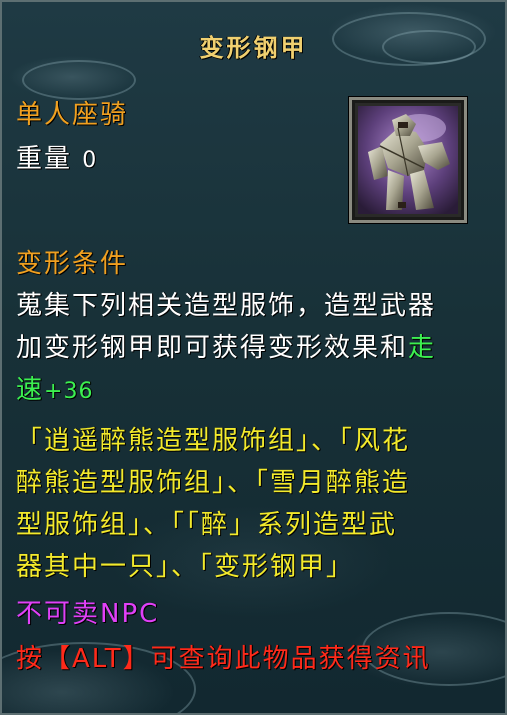 The image size is (507, 715). What do you see at coordinates (88, 614) in the screenshot?
I see `sell-note: 不可卖NPC` at bounding box center [88, 614].